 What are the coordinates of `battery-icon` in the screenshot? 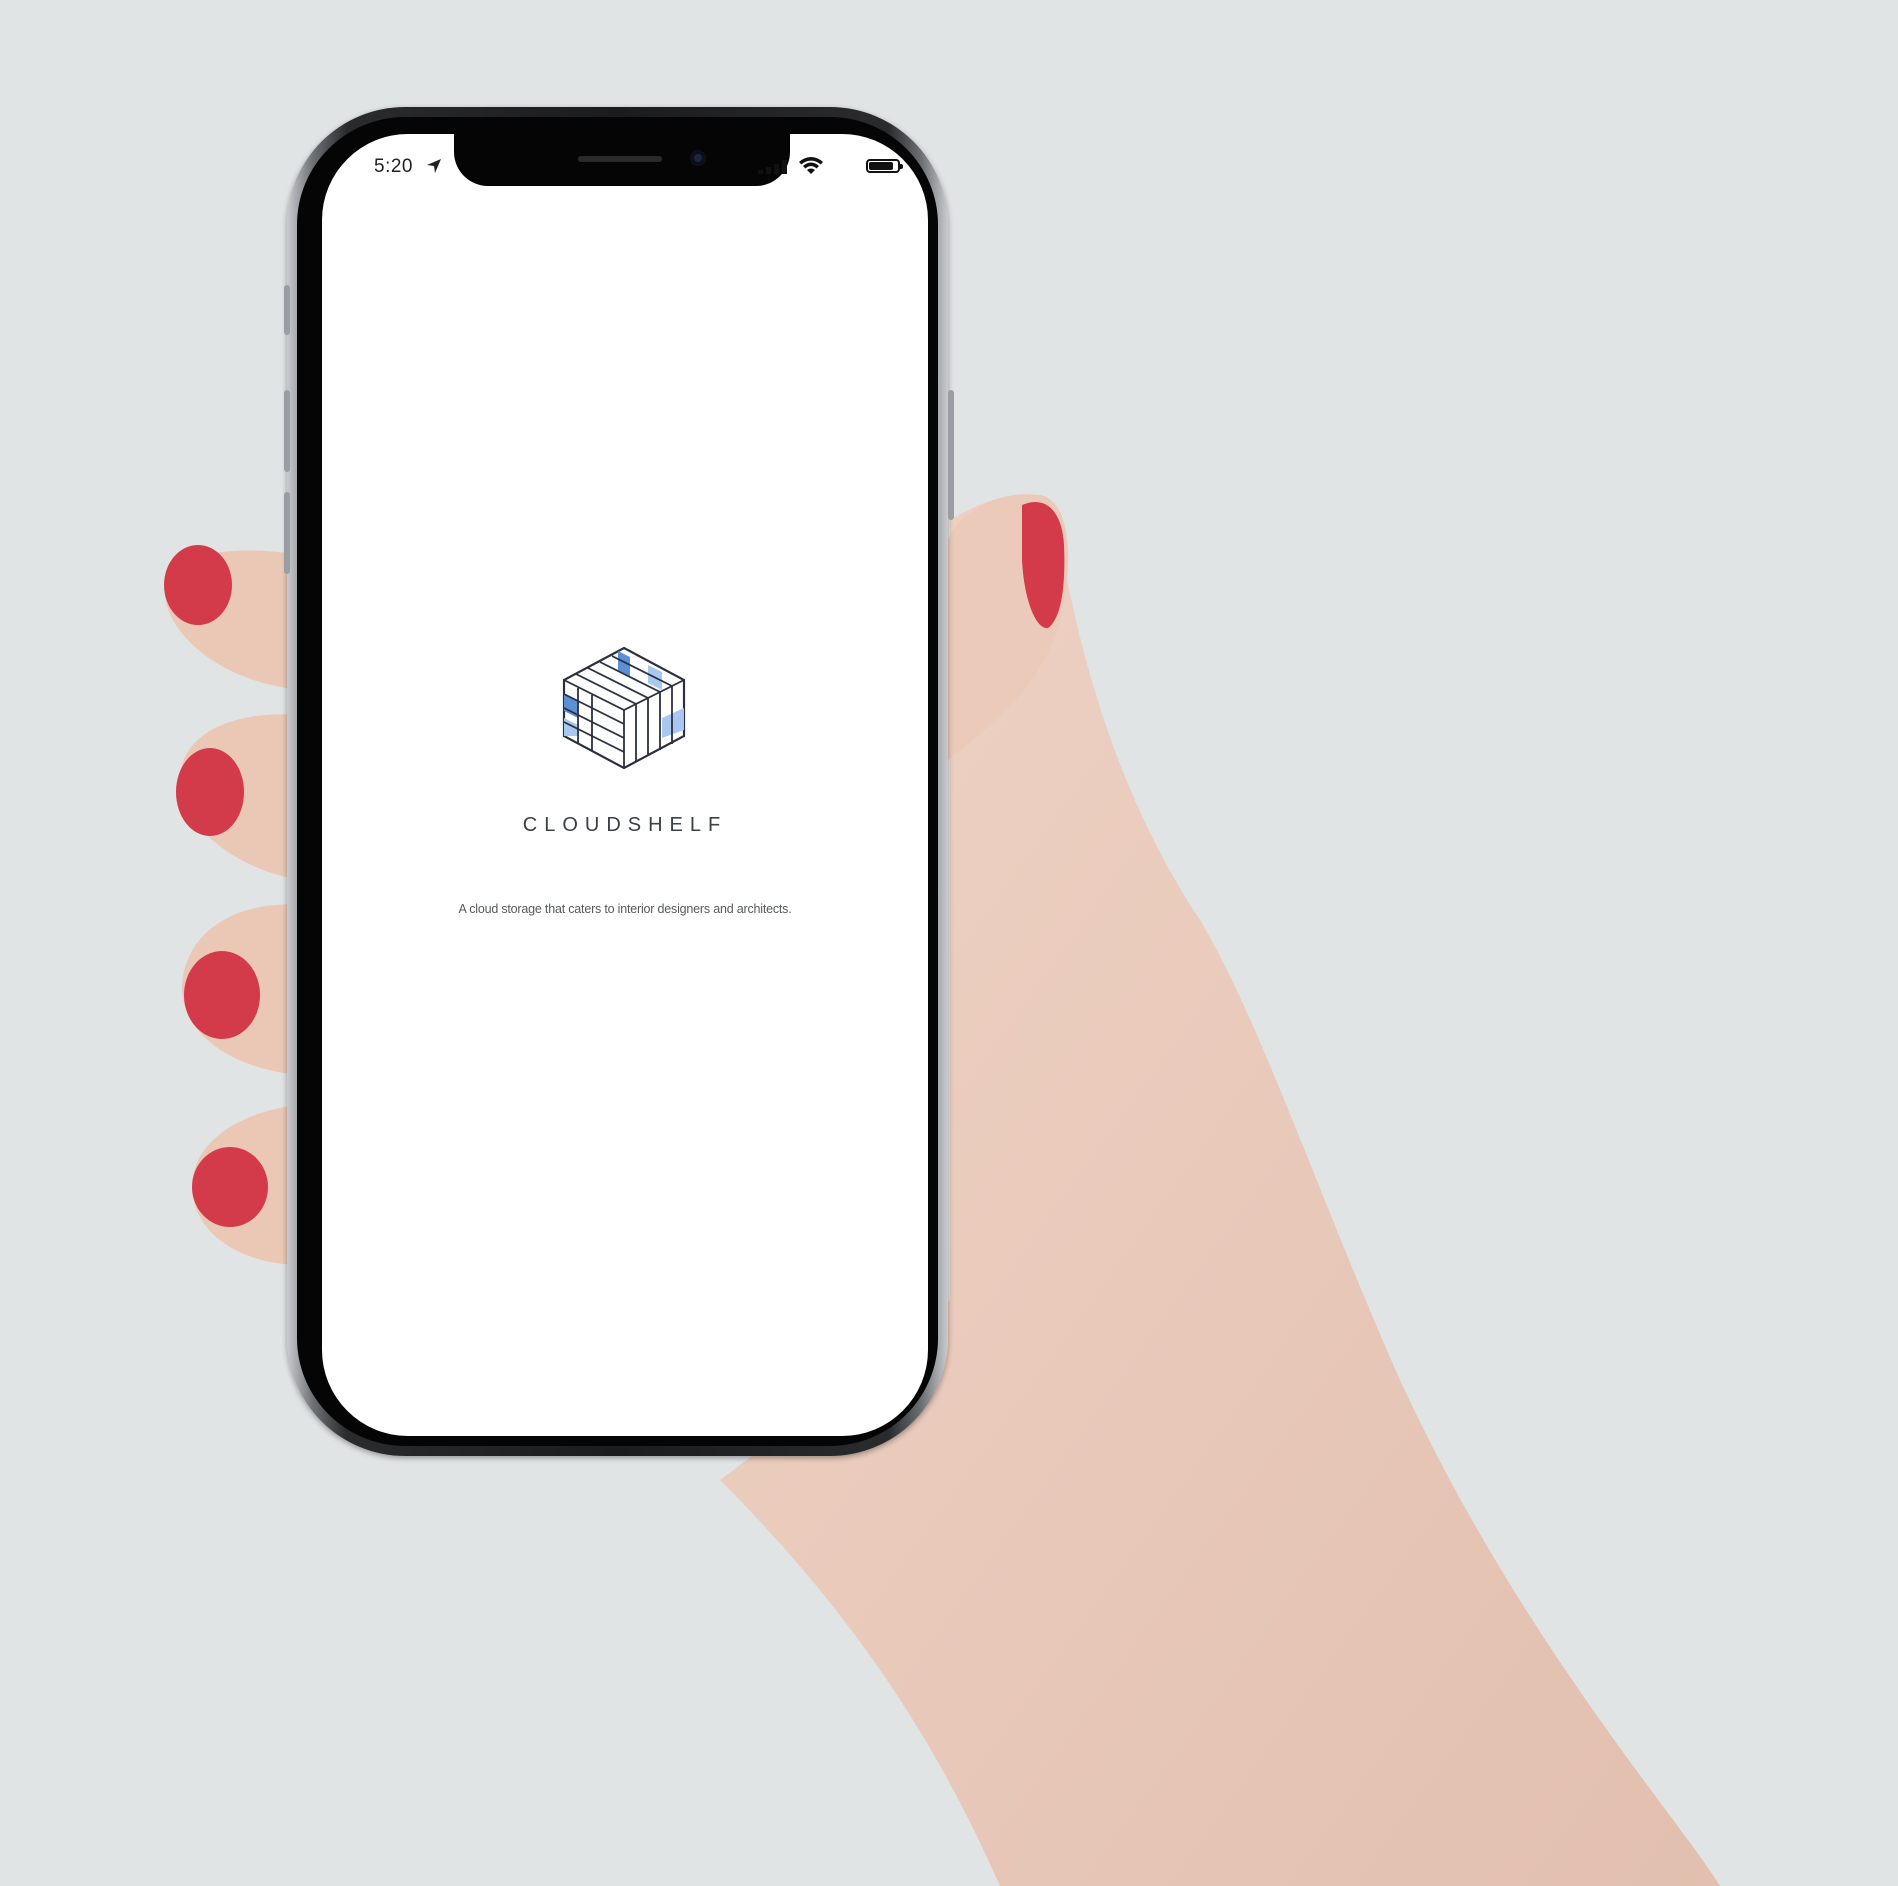 It's located at (884, 166).